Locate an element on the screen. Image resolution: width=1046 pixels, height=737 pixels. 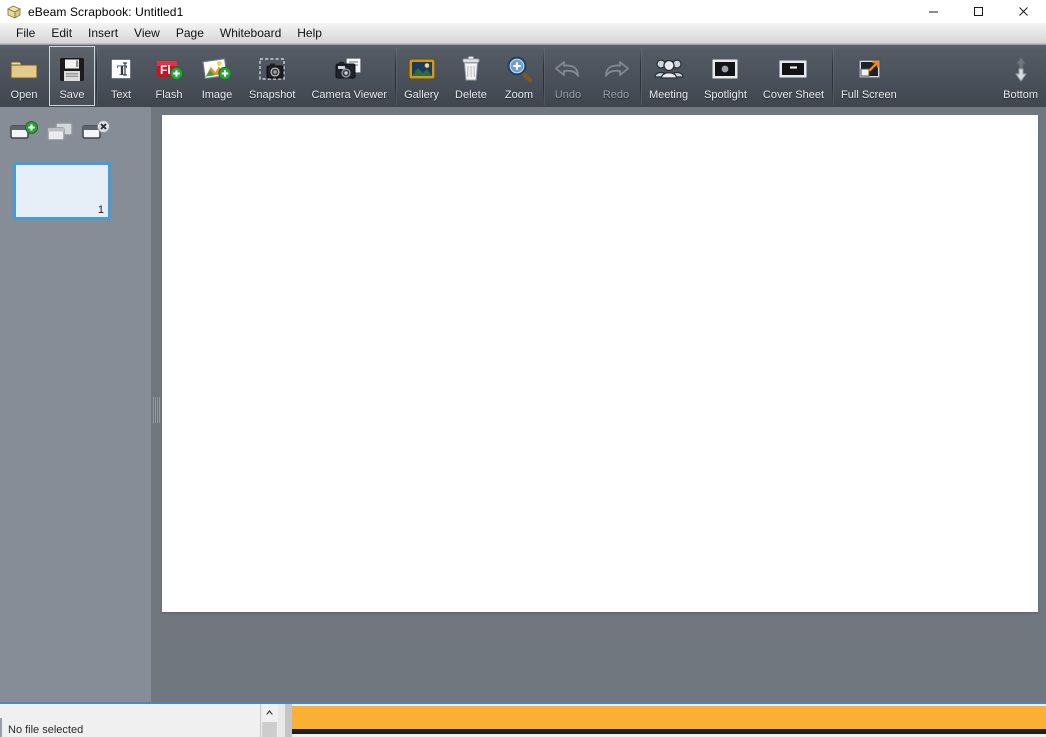
toolbar-group-edit: Gallery Delete Zoom is located at coordinates (469, 76).